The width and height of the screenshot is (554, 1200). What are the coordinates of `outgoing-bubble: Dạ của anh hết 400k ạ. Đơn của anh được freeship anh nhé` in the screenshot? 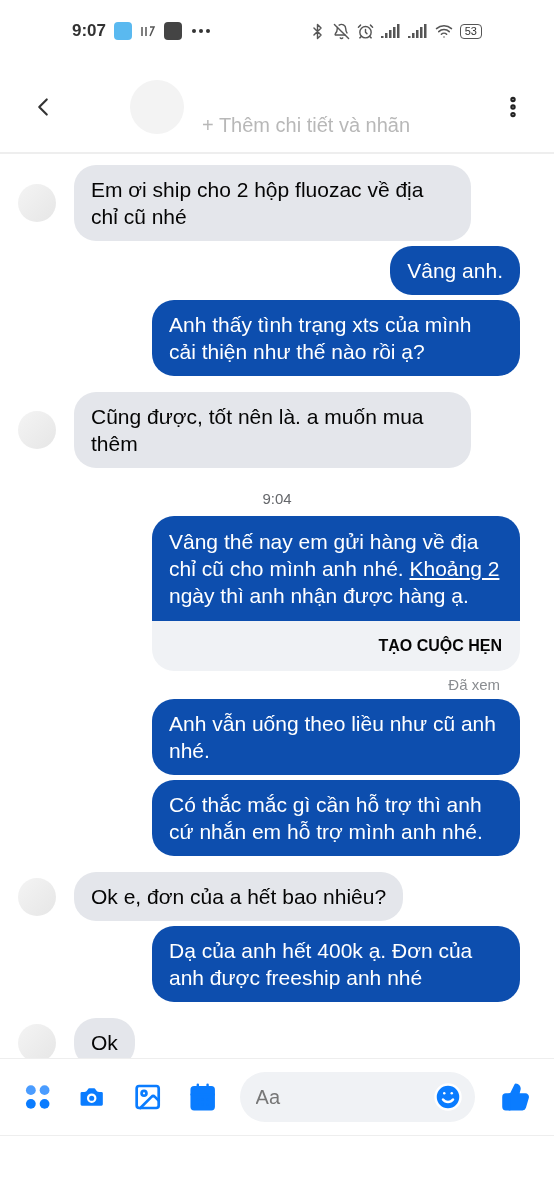 It's located at (336, 964).